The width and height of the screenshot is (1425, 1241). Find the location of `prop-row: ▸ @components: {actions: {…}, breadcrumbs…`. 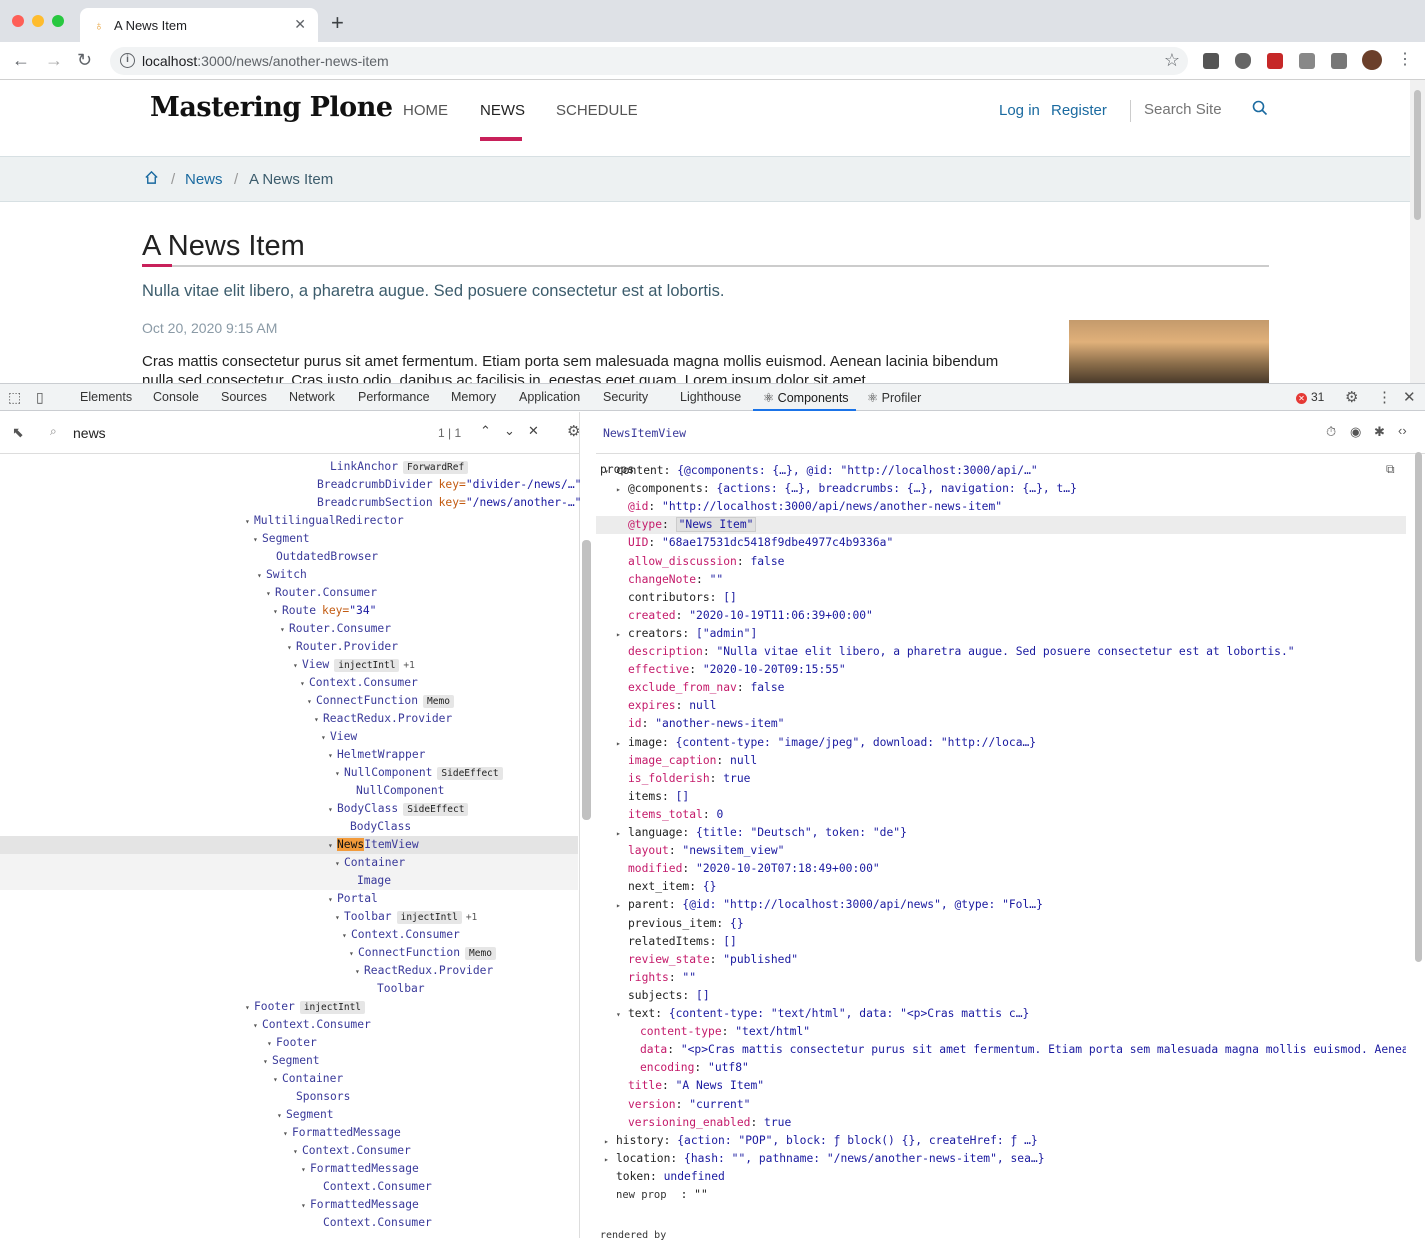

prop-row: ▸ @components: {actions: {…}, breadcrumbs… is located at coordinates (1001, 489).